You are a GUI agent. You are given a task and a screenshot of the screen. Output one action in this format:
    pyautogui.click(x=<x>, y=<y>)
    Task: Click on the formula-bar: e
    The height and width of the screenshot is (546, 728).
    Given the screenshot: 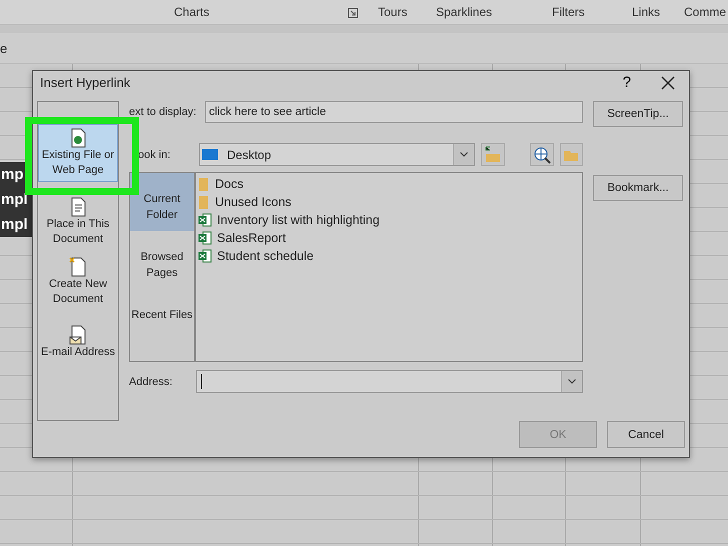 What is the action you would take?
    pyautogui.click(x=364, y=44)
    